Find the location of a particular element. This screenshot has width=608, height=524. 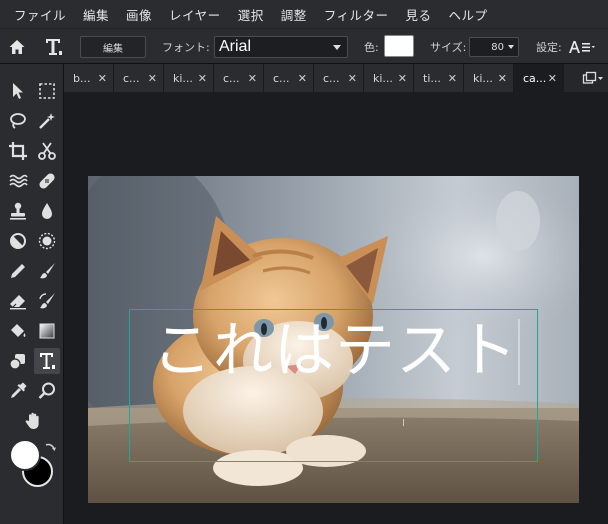

options-bar: 編集 フォント: Arial 色: サイズ: 80 設定: is located at coordinates (304, 46).